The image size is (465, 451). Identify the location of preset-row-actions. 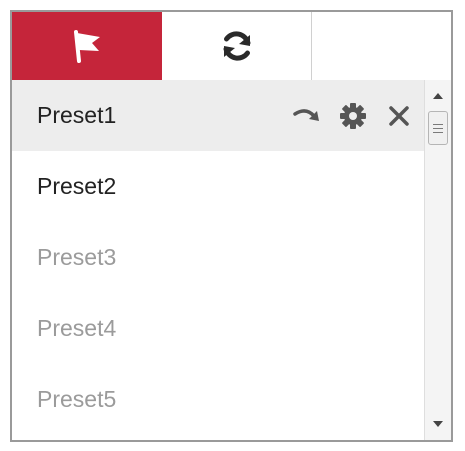
(353, 115).